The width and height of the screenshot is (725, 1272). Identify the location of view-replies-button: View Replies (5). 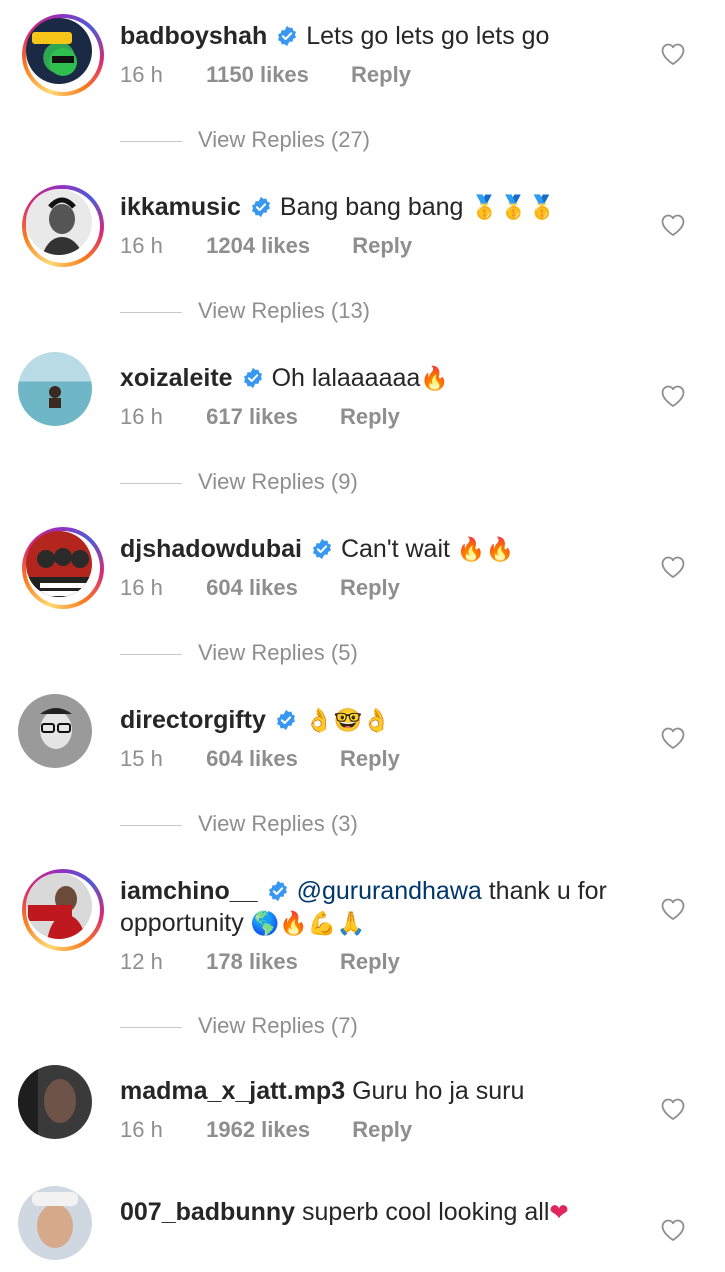
(239, 653).